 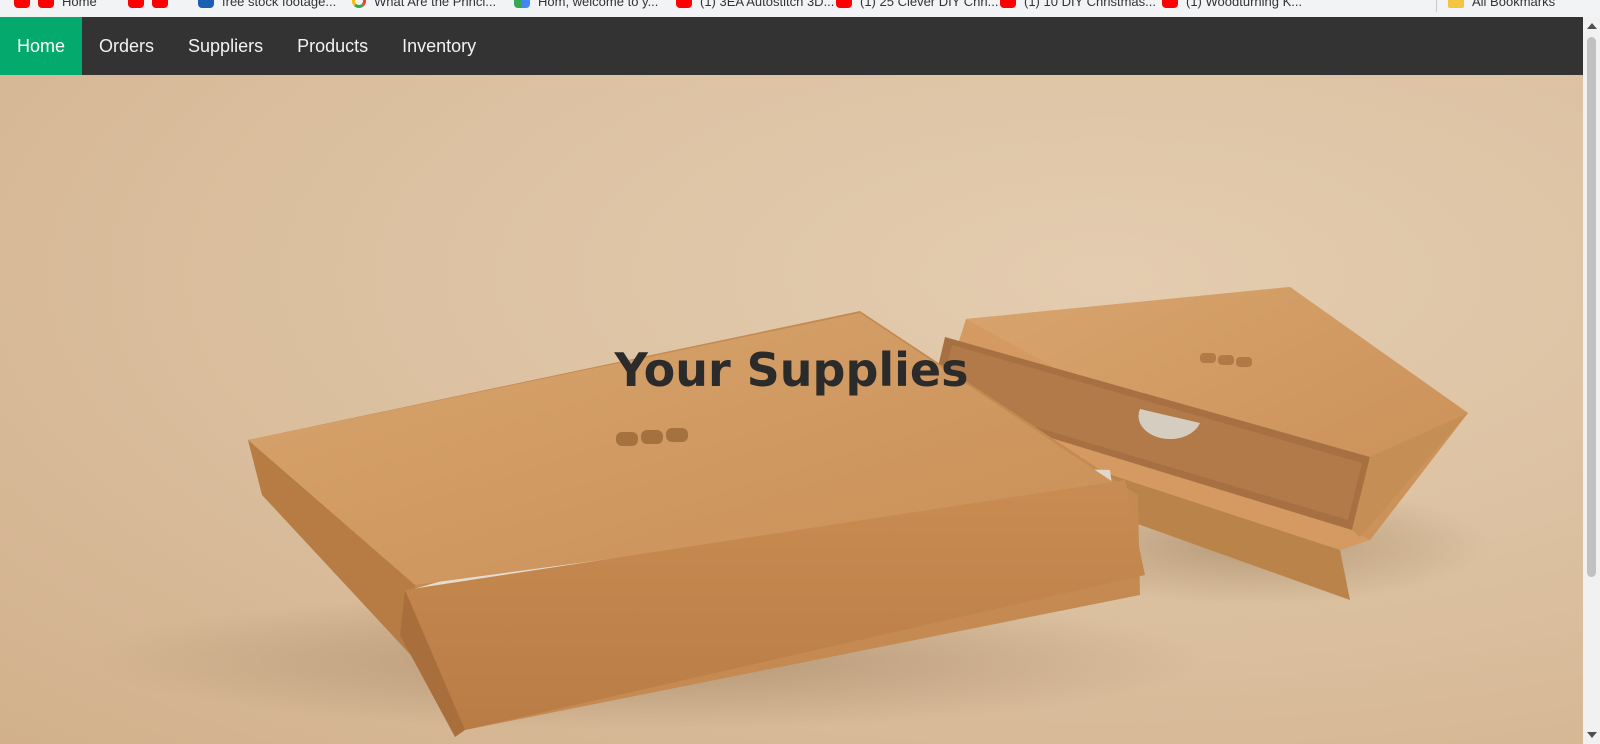 I want to click on page-scrollbar, so click(x=1591, y=380).